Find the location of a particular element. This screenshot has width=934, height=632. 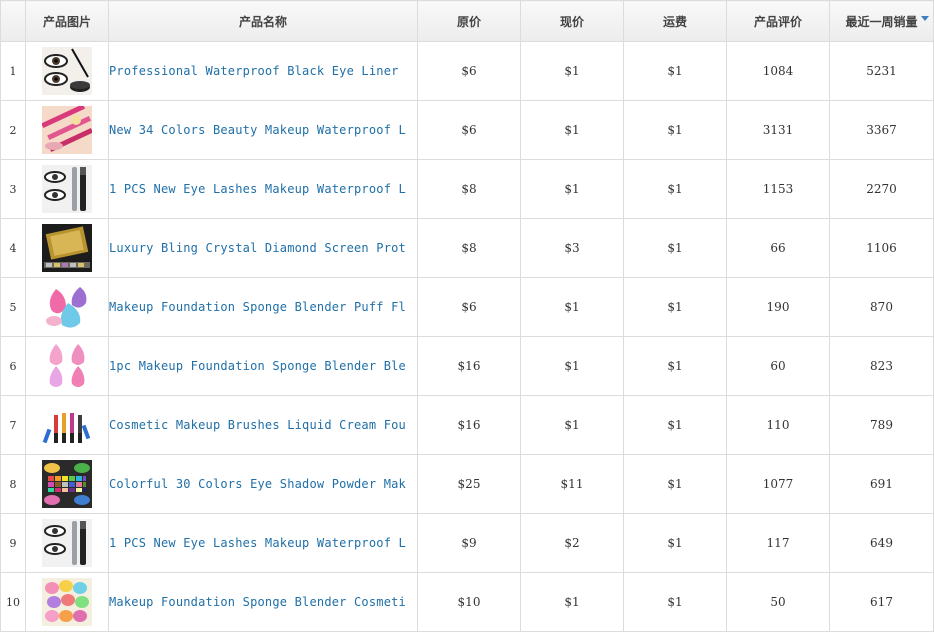

review-count: 117 is located at coordinates (778, 543).